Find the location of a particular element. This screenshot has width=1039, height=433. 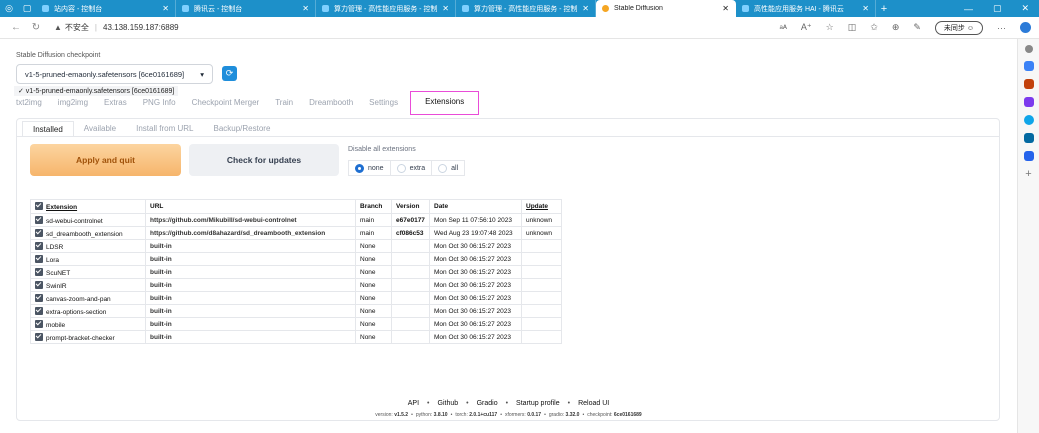

shopping-icon is located at coordinates (1028, 66).